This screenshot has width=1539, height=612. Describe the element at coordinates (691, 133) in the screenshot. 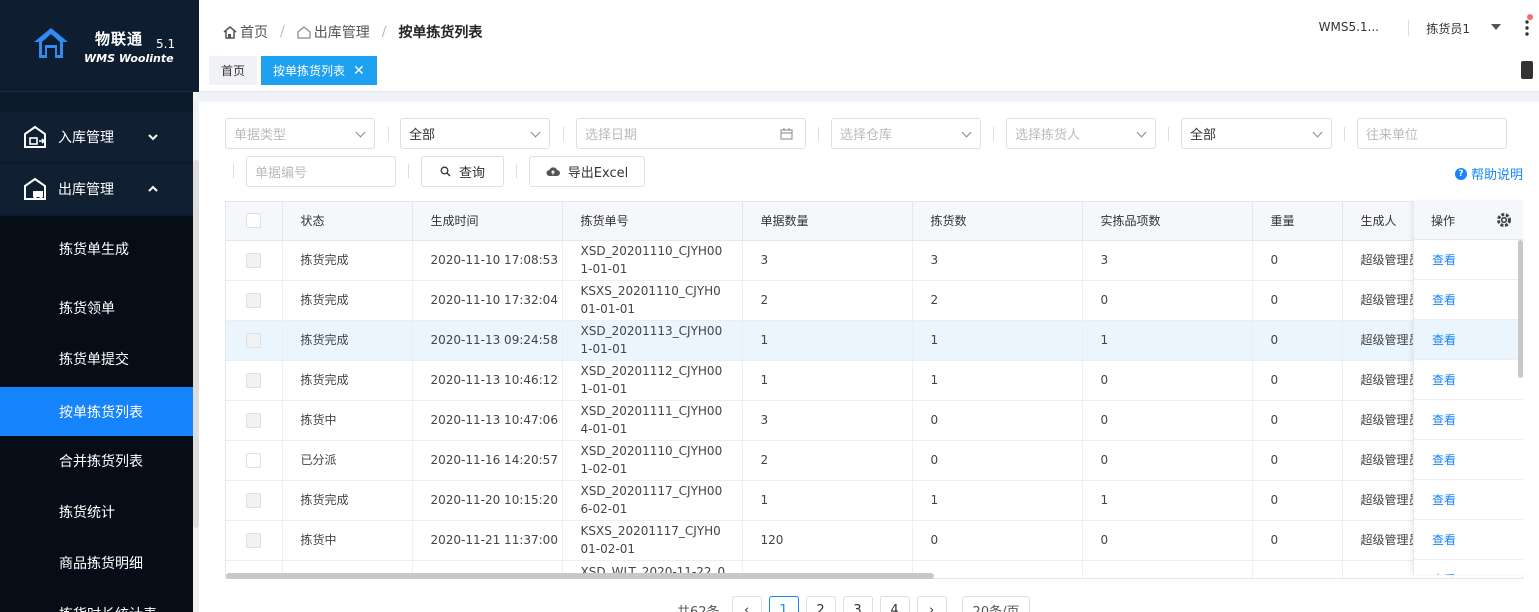

I see `date-picker: 选择日期` at that location.